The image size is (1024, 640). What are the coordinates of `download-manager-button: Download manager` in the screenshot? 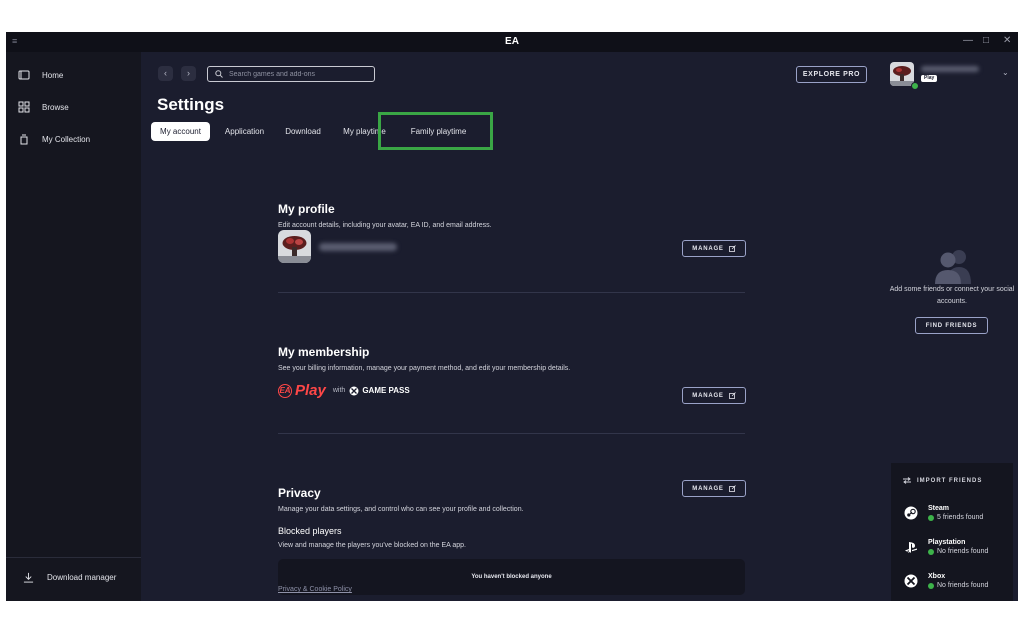 It's located at (69, 577).